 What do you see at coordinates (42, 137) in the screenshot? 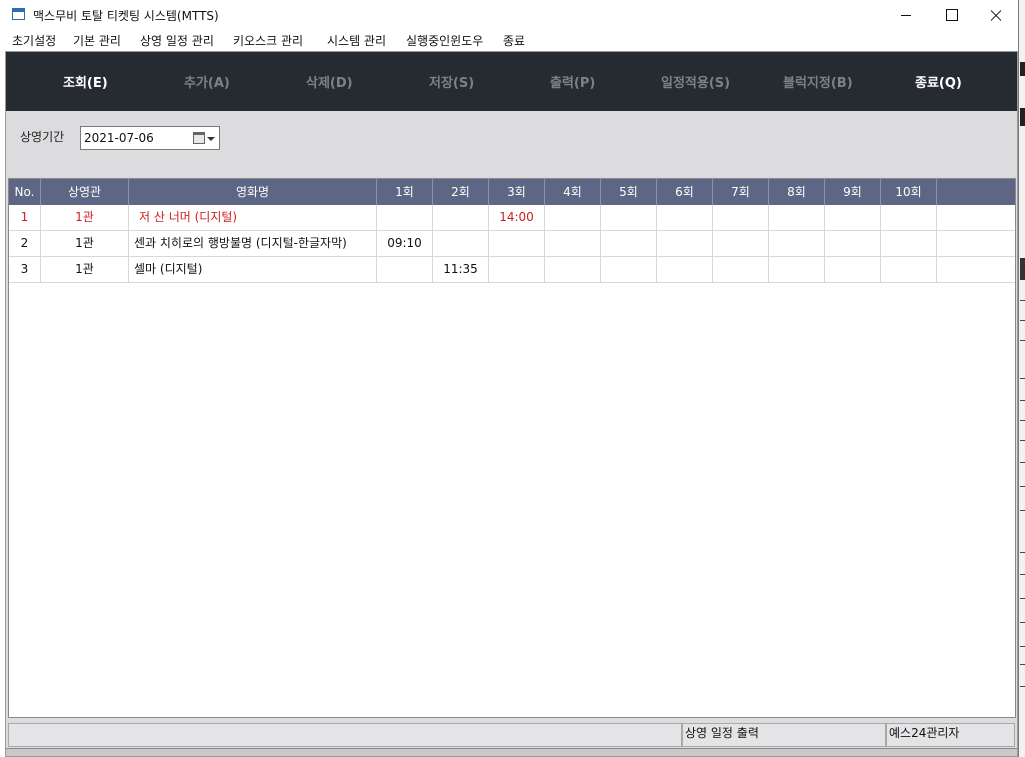
I see `screening-period-label: 상영기간` at bounding box center [42, 137].